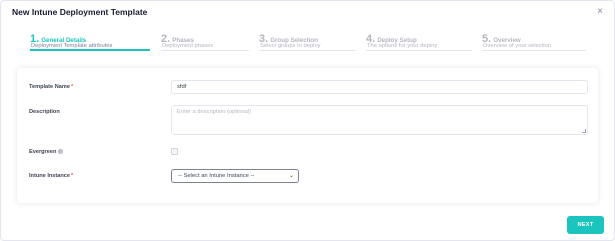 The height and width of the screenshot is (241, 615). I want to click on description-placeholder: Enter a description (optional), so click(214, 112).